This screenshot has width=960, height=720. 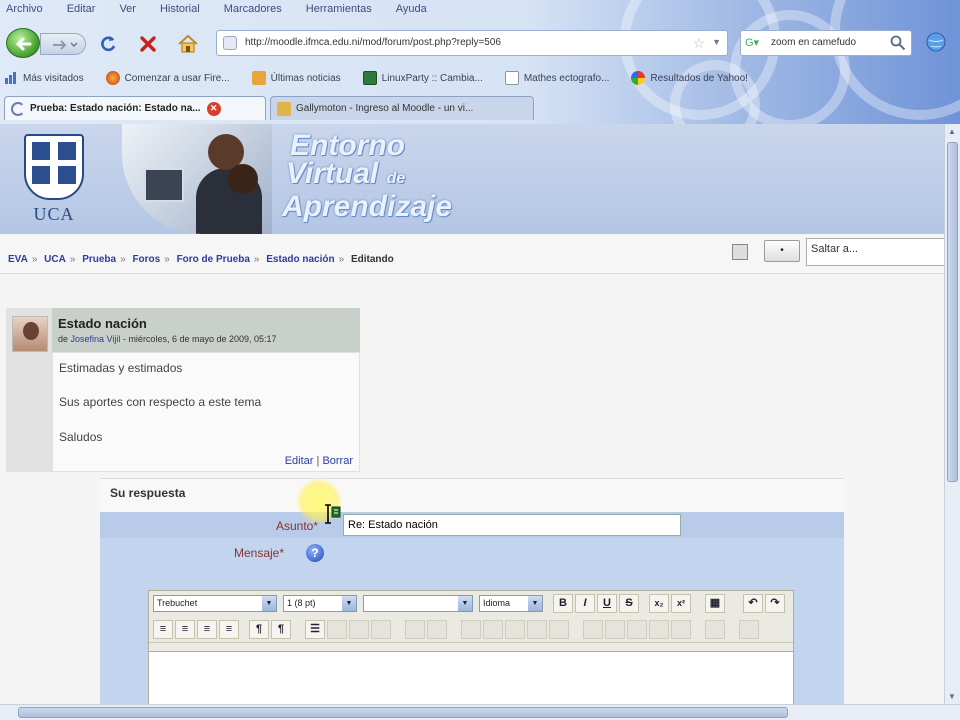 What do you see at coordinates (146, 259) in the screenshot?
I see `breadcrumb-item: Foros` at bounding box center [146, 259].